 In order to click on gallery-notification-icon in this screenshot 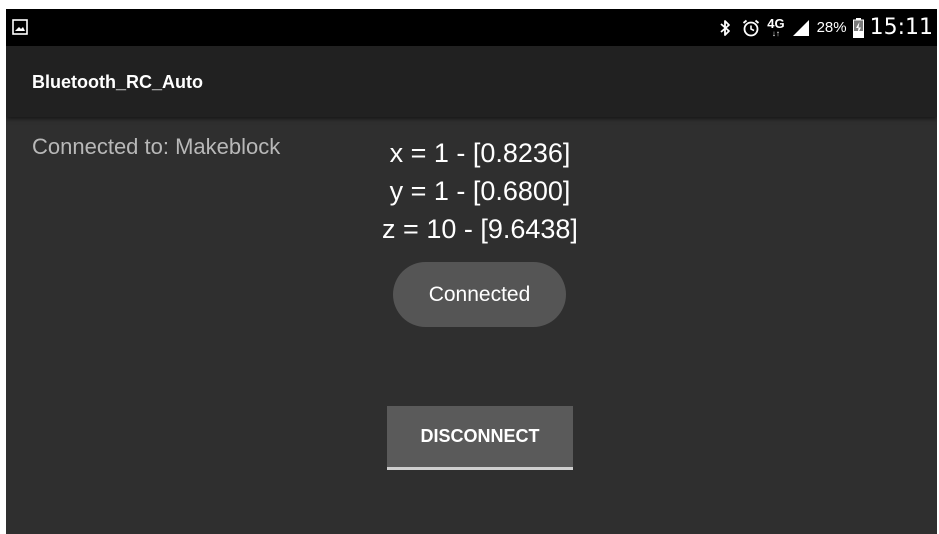, I will do `click(20, 27)`.